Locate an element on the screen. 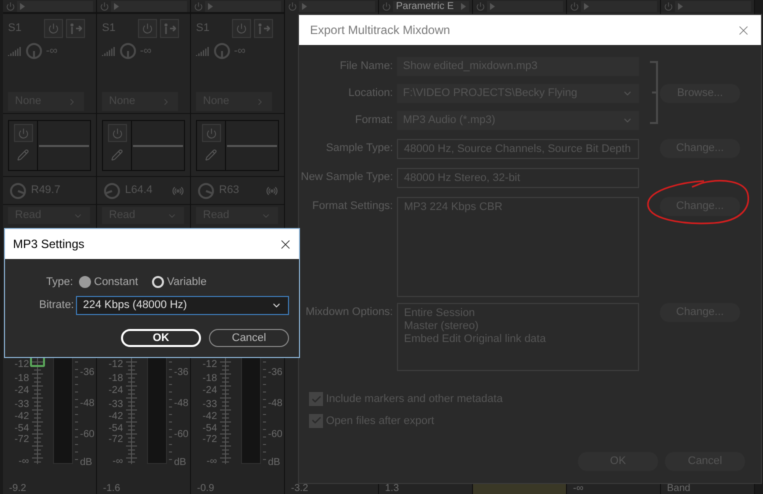 This screenshot has height=494, width=763. radio-option: Variable is located at coordinates (179, 282).